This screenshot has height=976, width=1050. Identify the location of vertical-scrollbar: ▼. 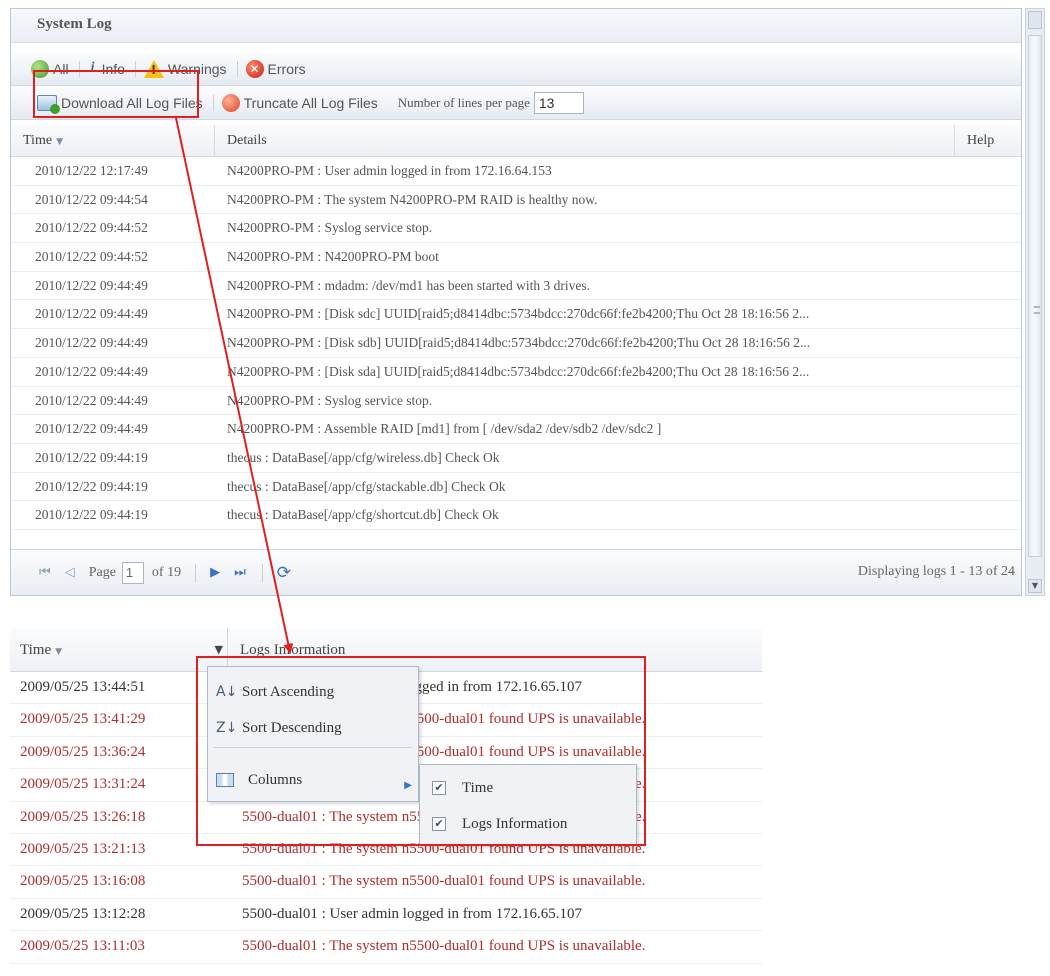
(1035, 302).